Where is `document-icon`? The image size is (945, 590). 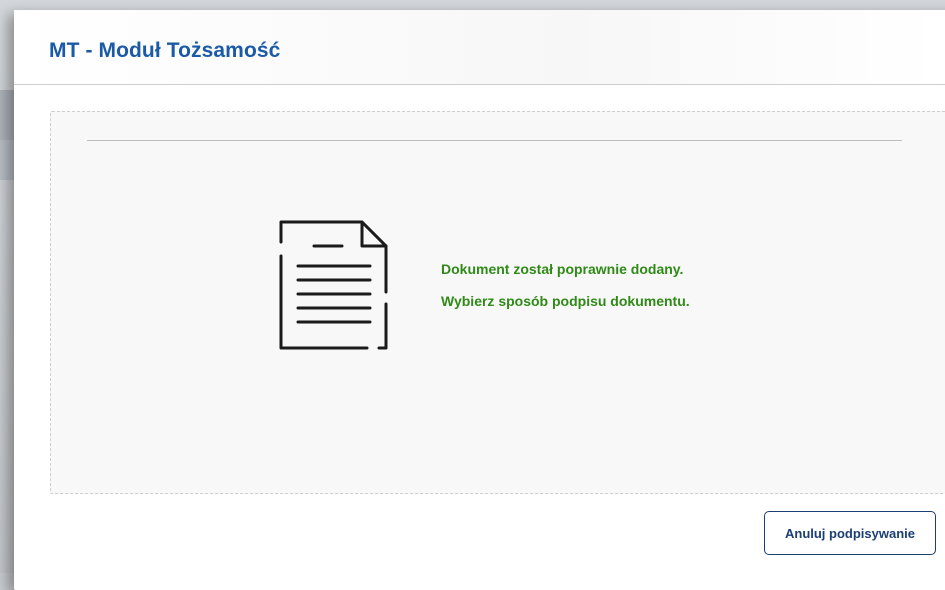 document-icon is located at coordinates (333, 285).